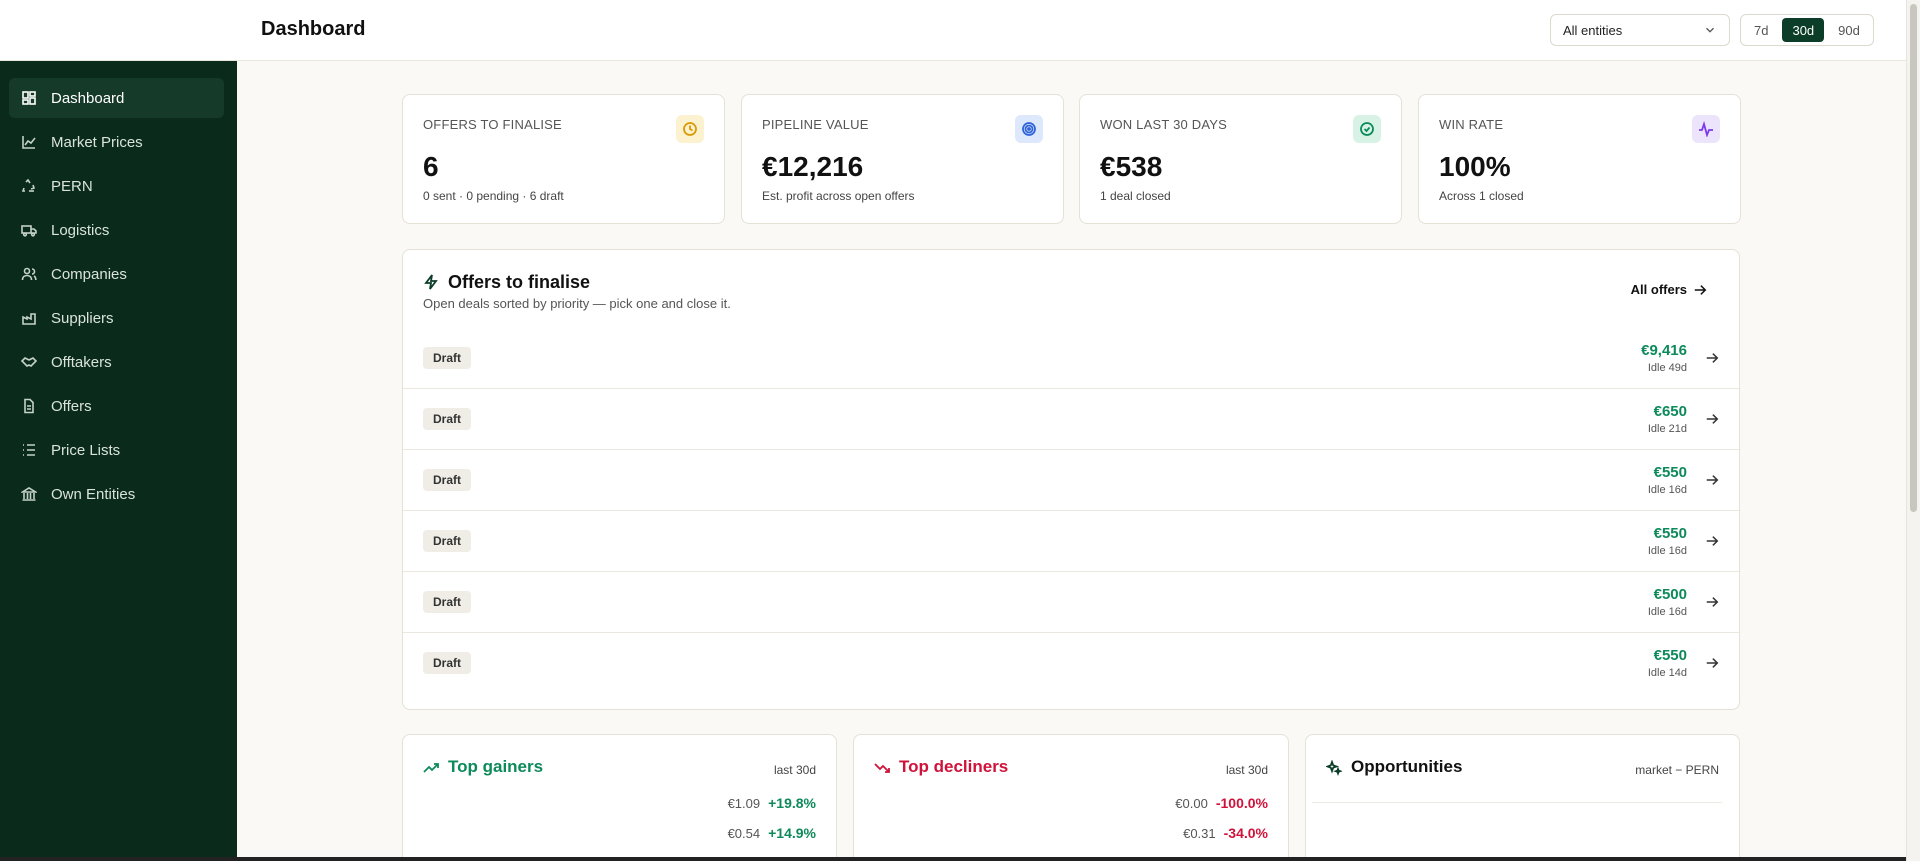 This screenshot has width=1920, height=861. I want to click on truck-icon, so click(29, 231).